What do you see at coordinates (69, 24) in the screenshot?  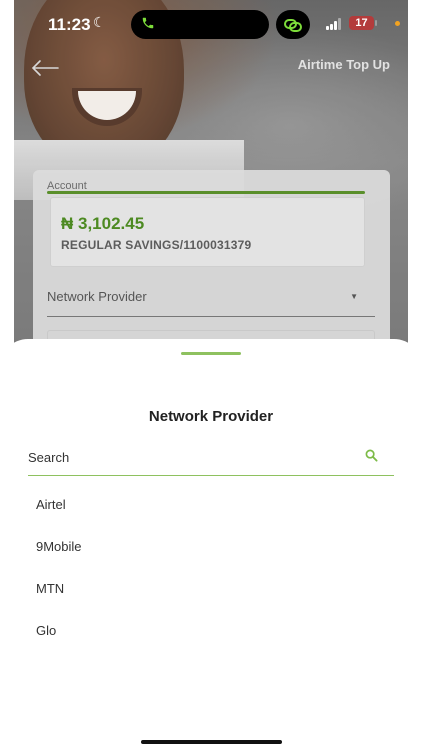 I see `status-time: 11:23` at bounding box center [69, 24].